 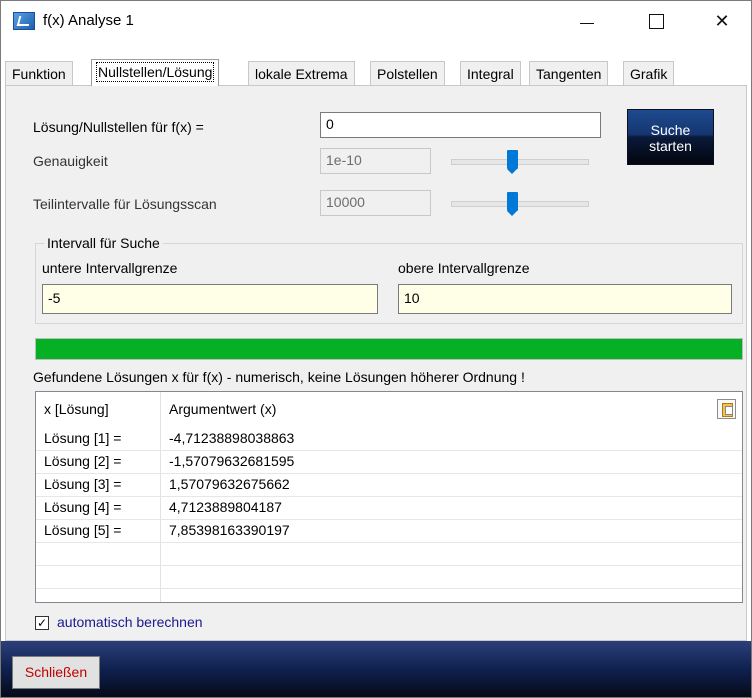 What do you see at coordinates (39, 73) in the screenshot?
I see `tab-funktion: Funktion` at bounding box center [39, 73].